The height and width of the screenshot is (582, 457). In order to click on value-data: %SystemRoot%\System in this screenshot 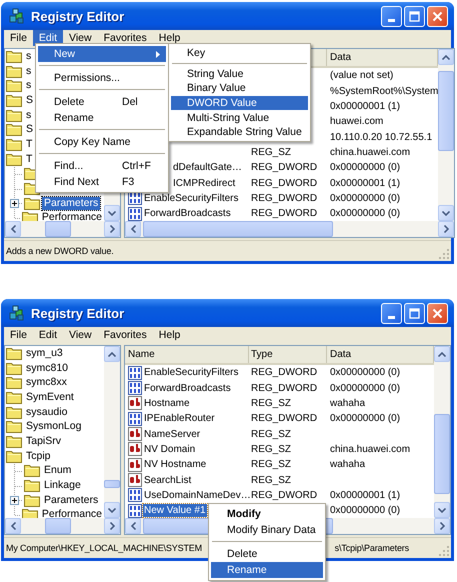, I will do `click(384, 91)`.